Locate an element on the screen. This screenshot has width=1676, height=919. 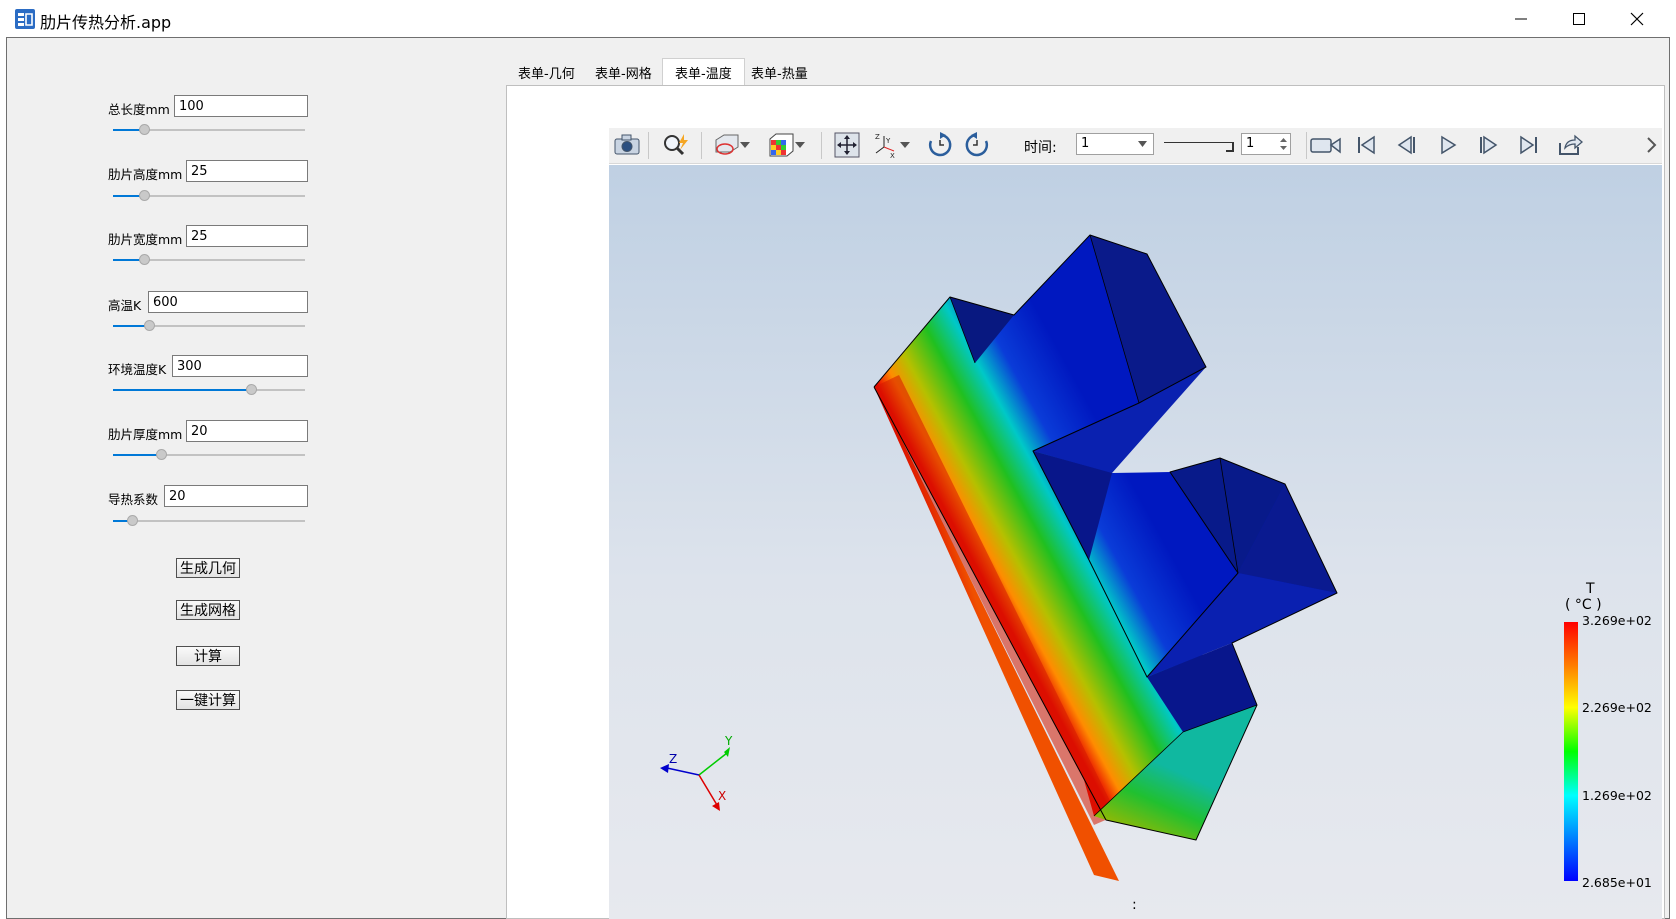
maximize-icon is located at coordinates (1579, 18).